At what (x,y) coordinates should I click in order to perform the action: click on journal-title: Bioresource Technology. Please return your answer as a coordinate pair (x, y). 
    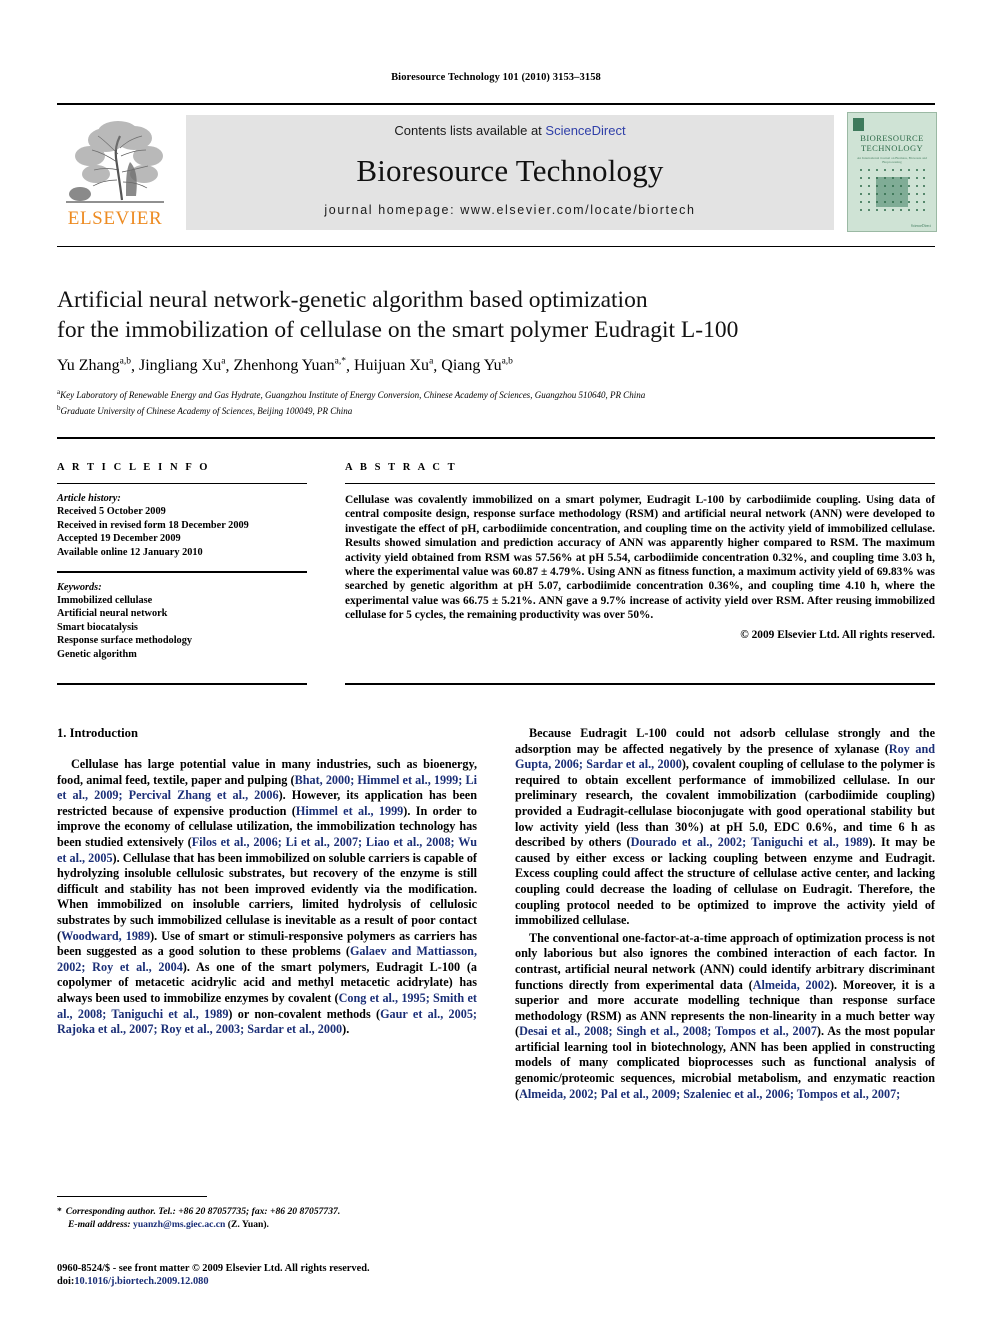
    Looking at the image, I should click on (510, 170).